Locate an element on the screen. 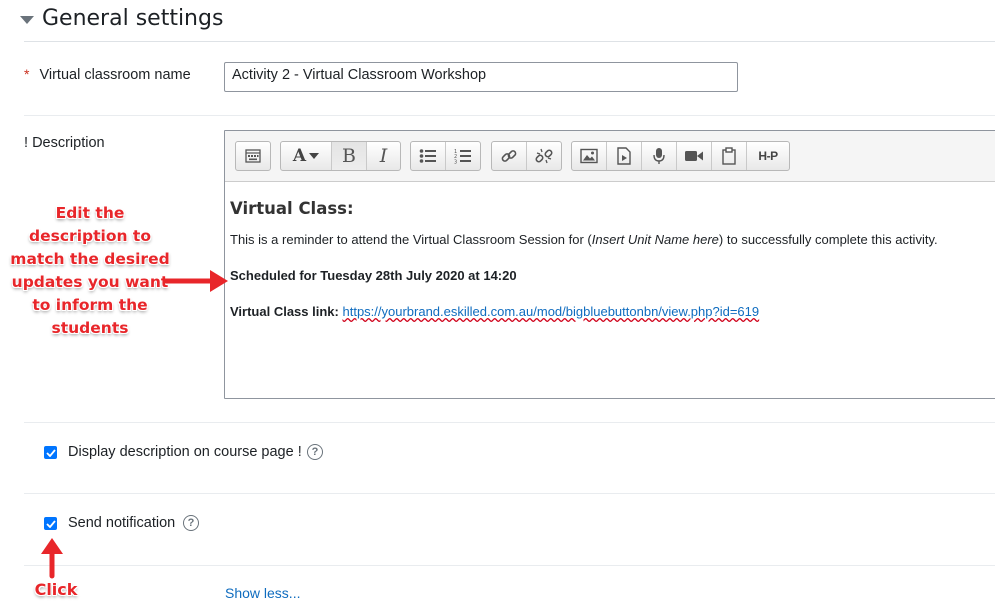 The width and height of the screenshot is (995, 610). dropdown-caret-icon is located at coordinates (314, 156).